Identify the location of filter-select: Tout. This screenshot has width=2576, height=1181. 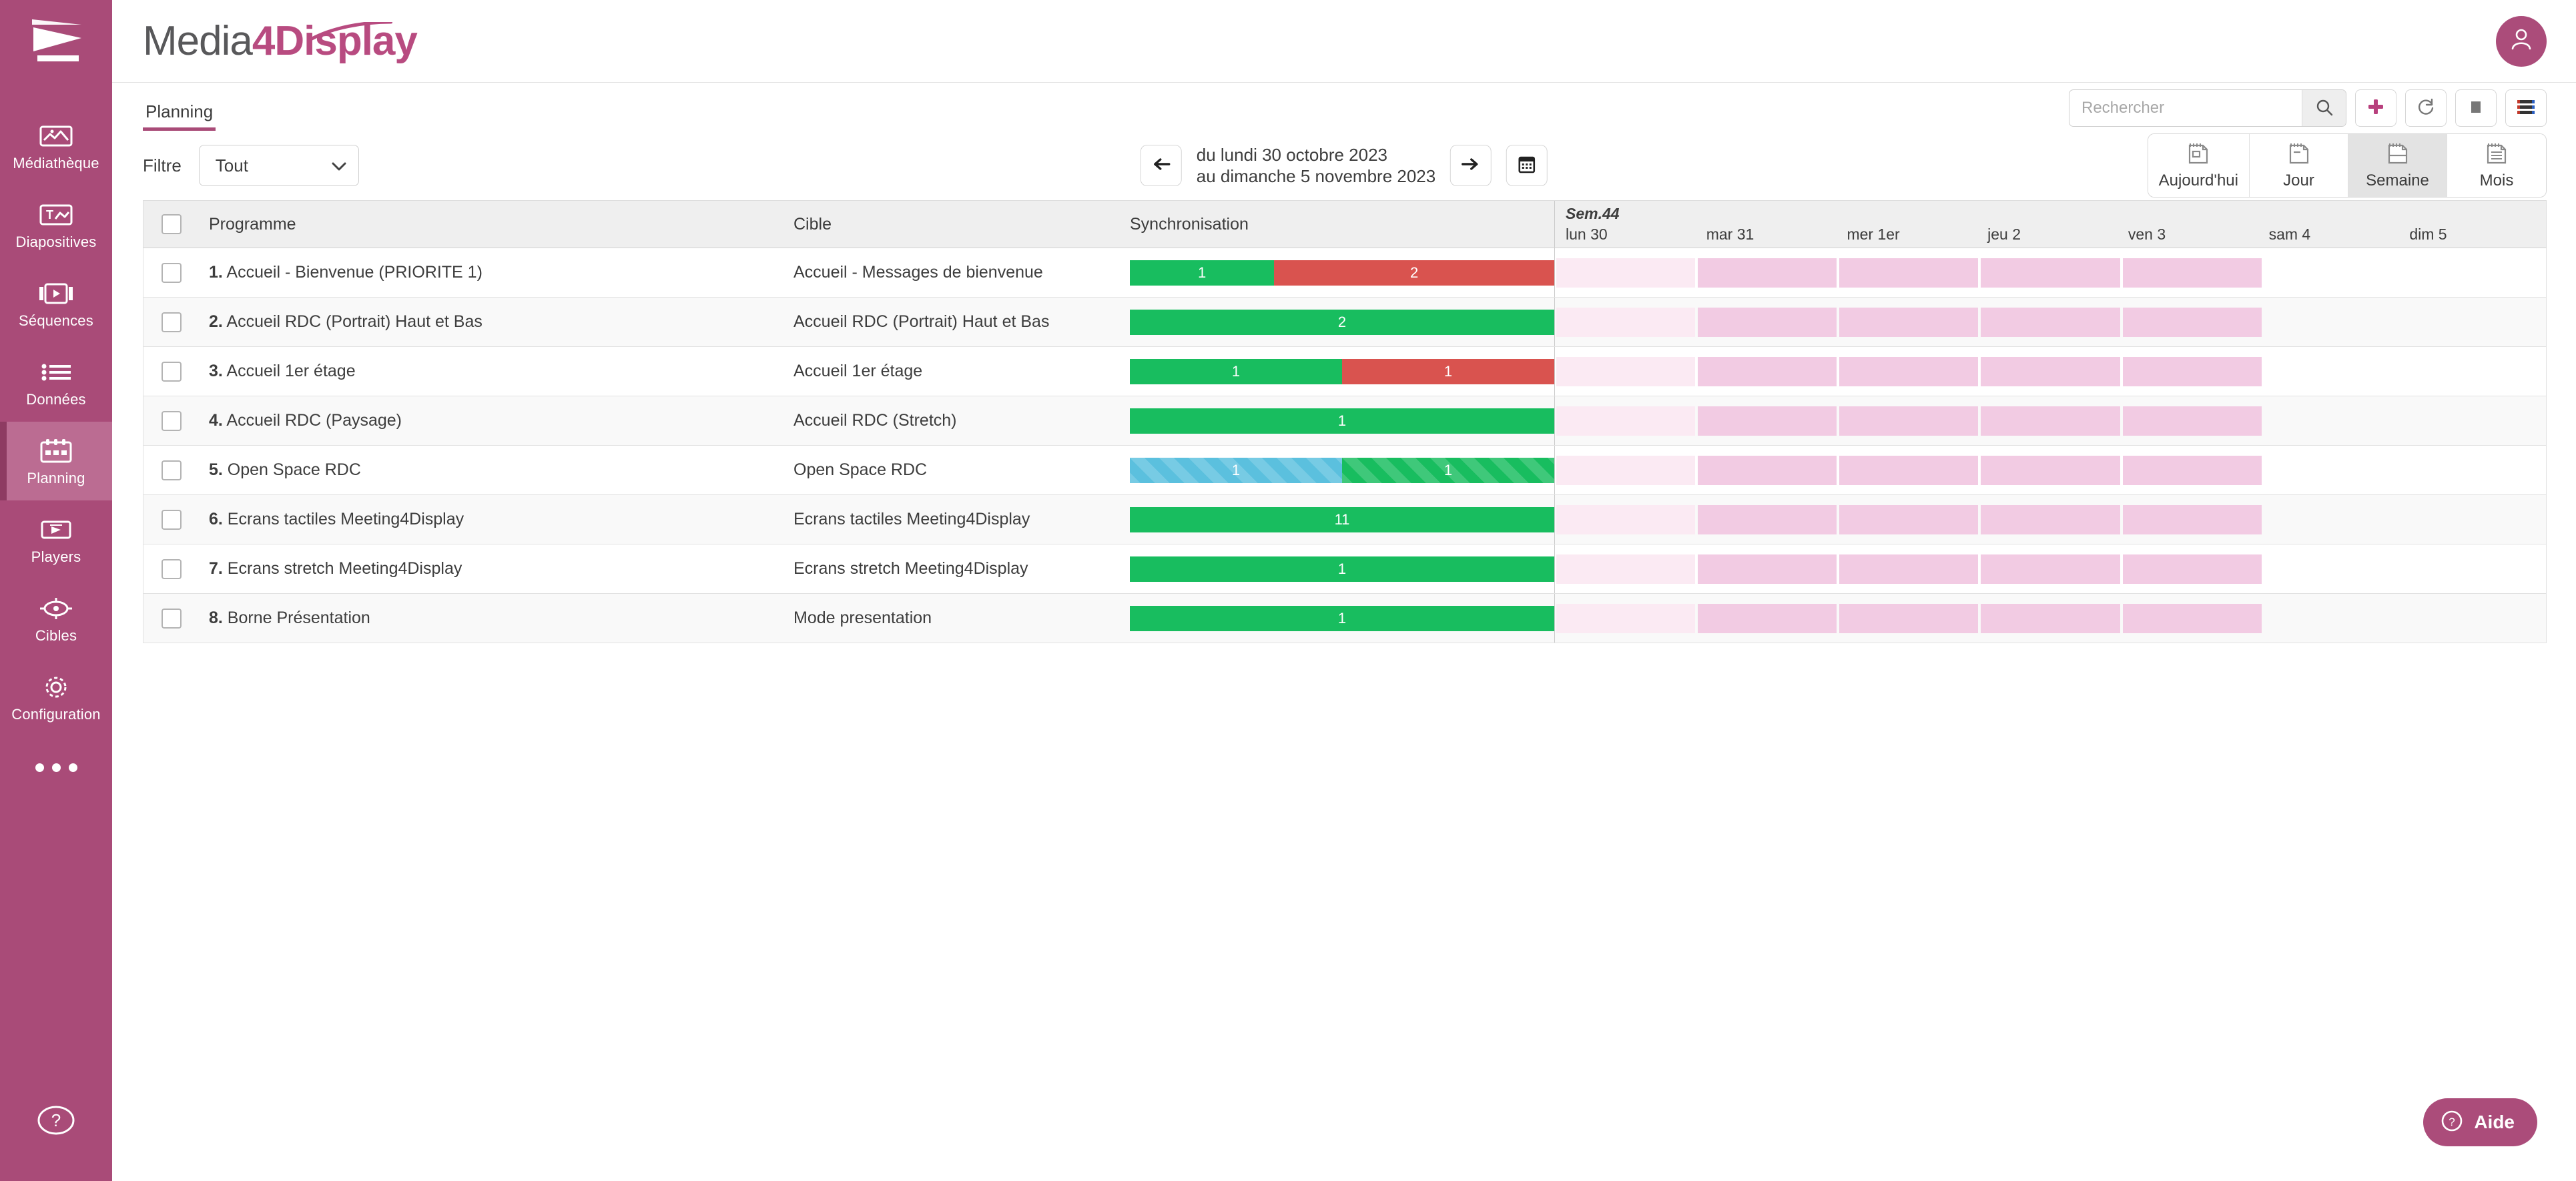
(278, 165).